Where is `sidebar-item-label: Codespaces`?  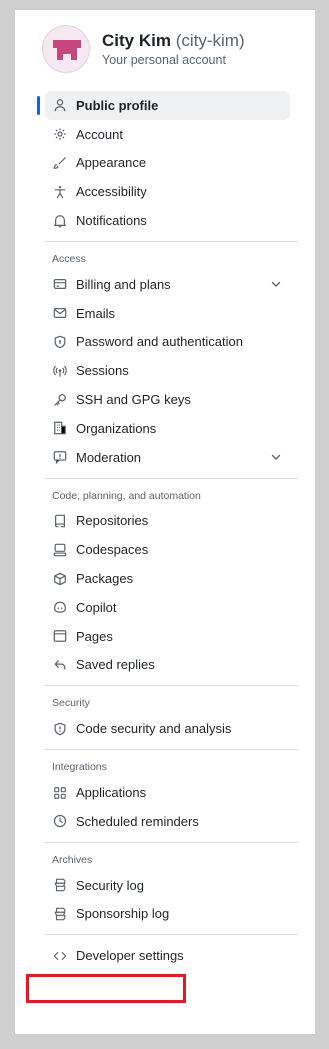
sidebar-item-label: Codespaces is located at coordinates (112, 550).